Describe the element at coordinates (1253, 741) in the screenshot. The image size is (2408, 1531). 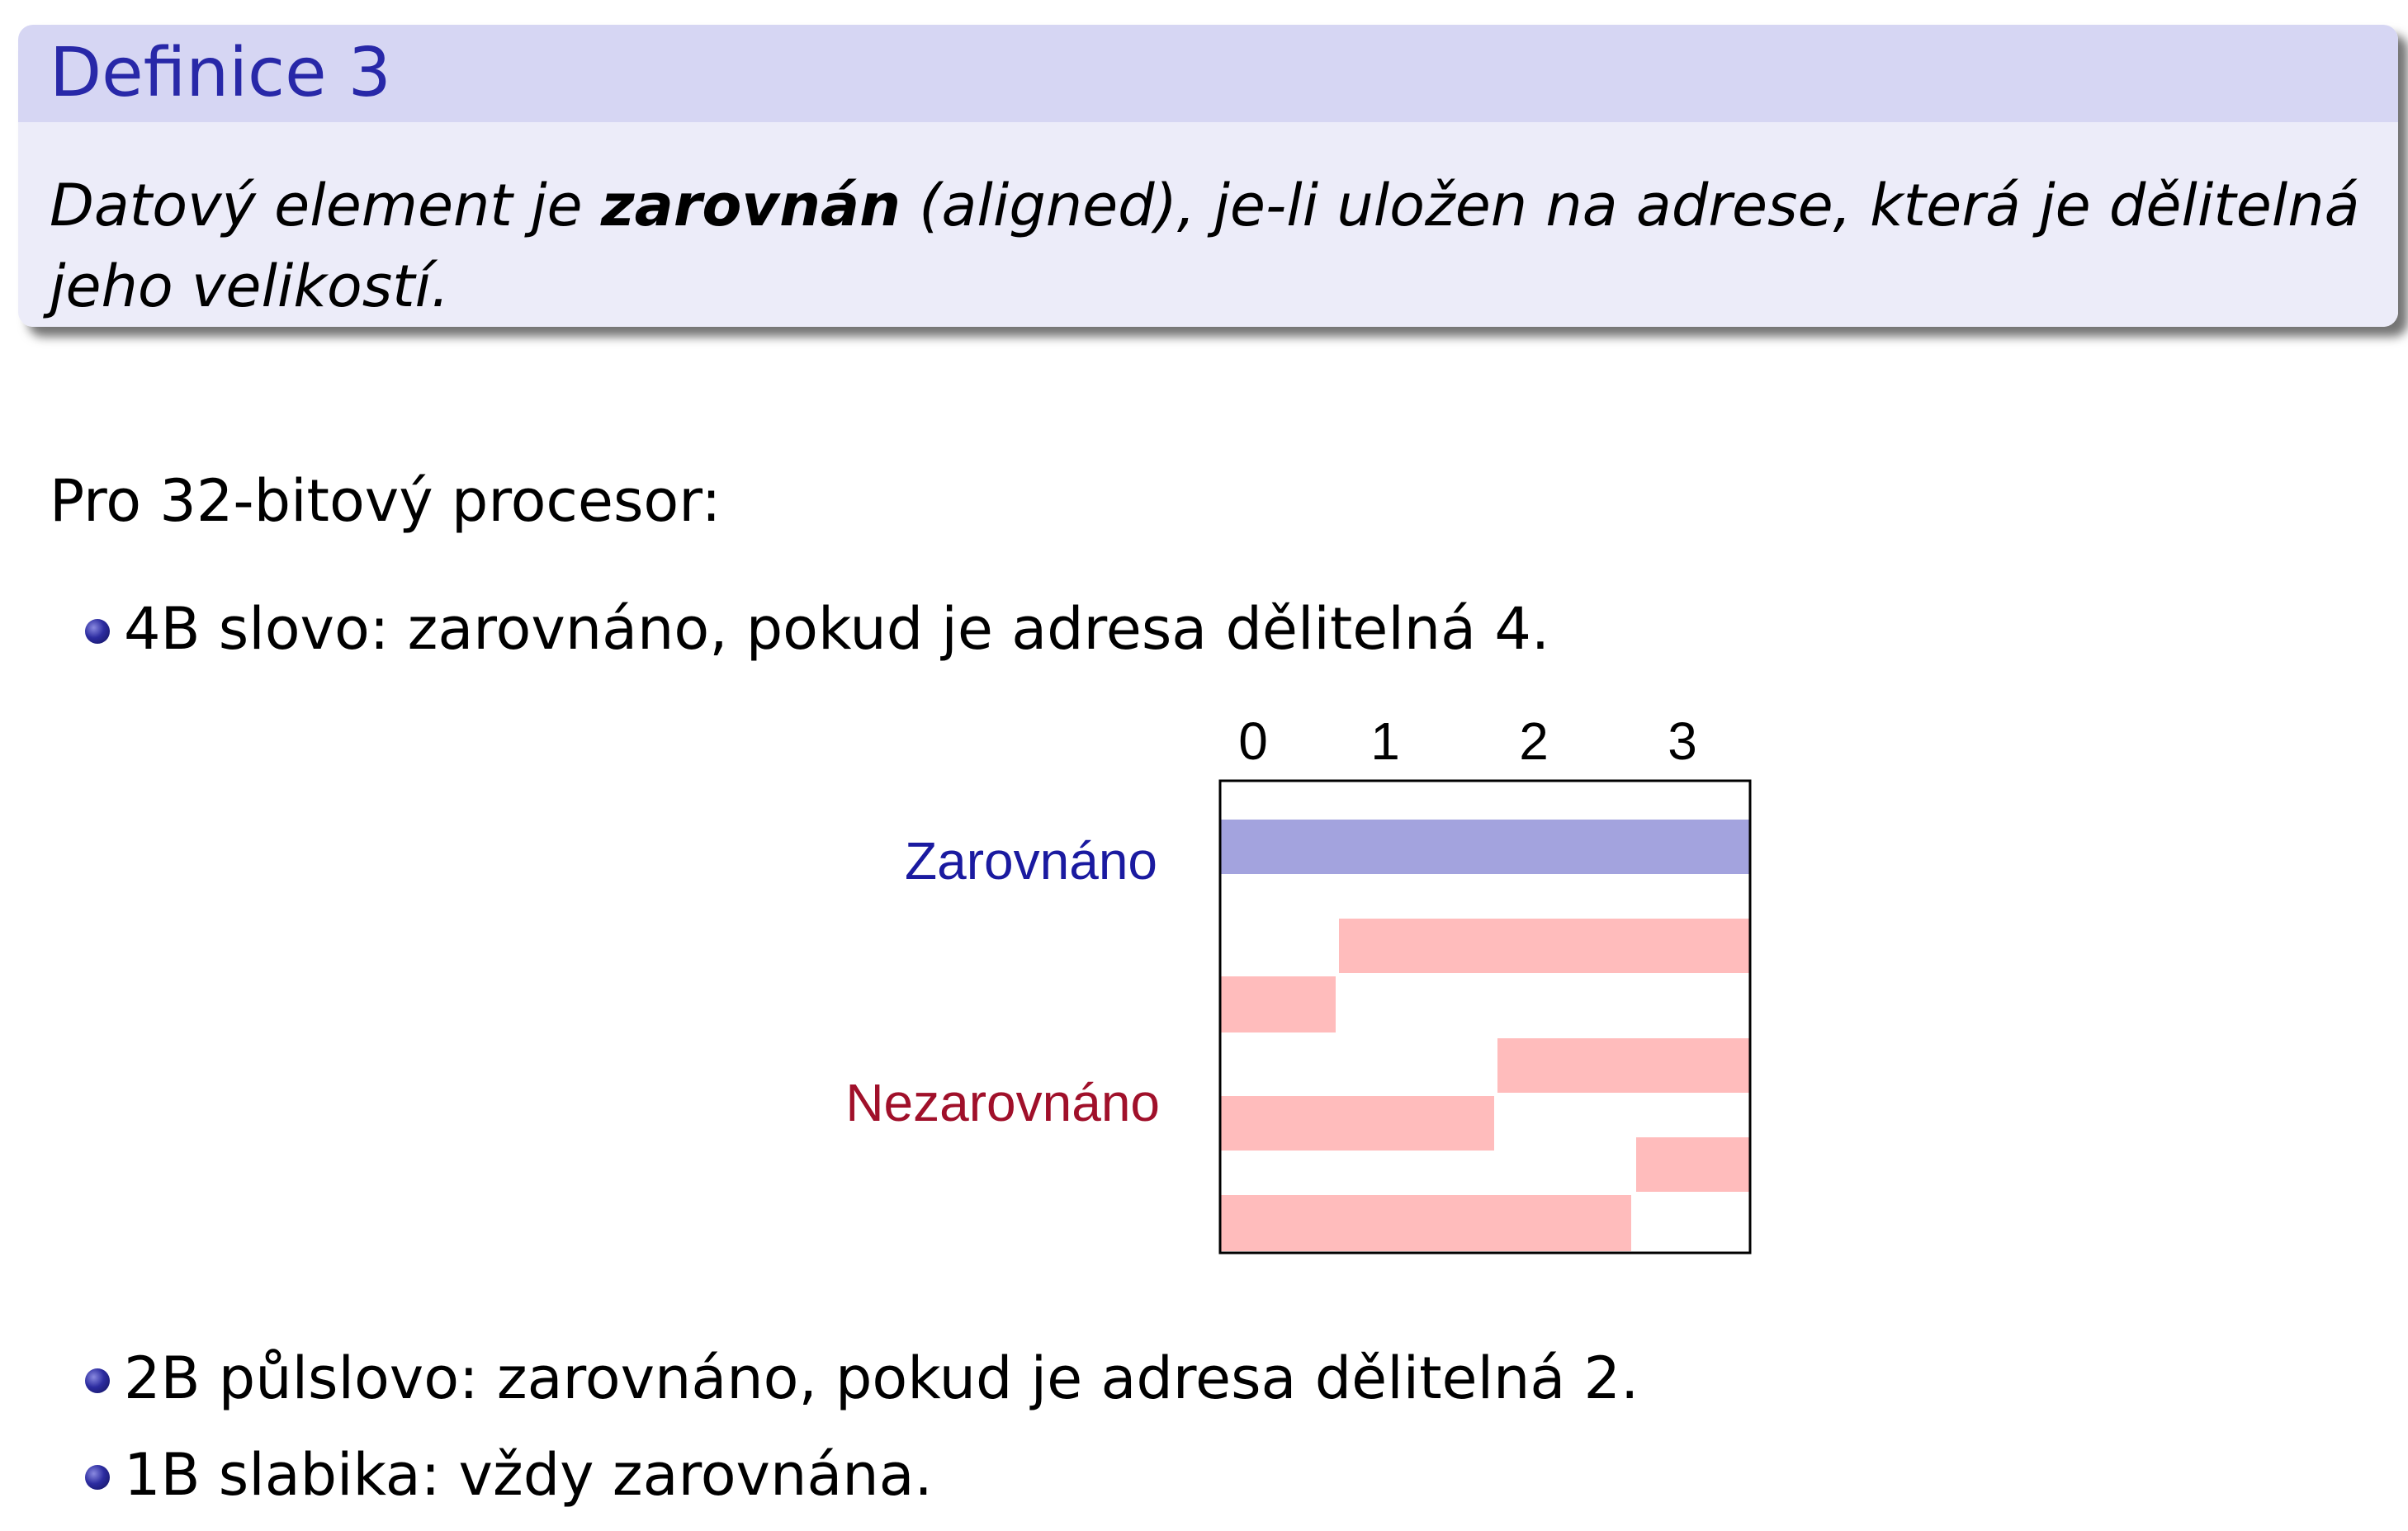
I see `column-label: 0` at that location.